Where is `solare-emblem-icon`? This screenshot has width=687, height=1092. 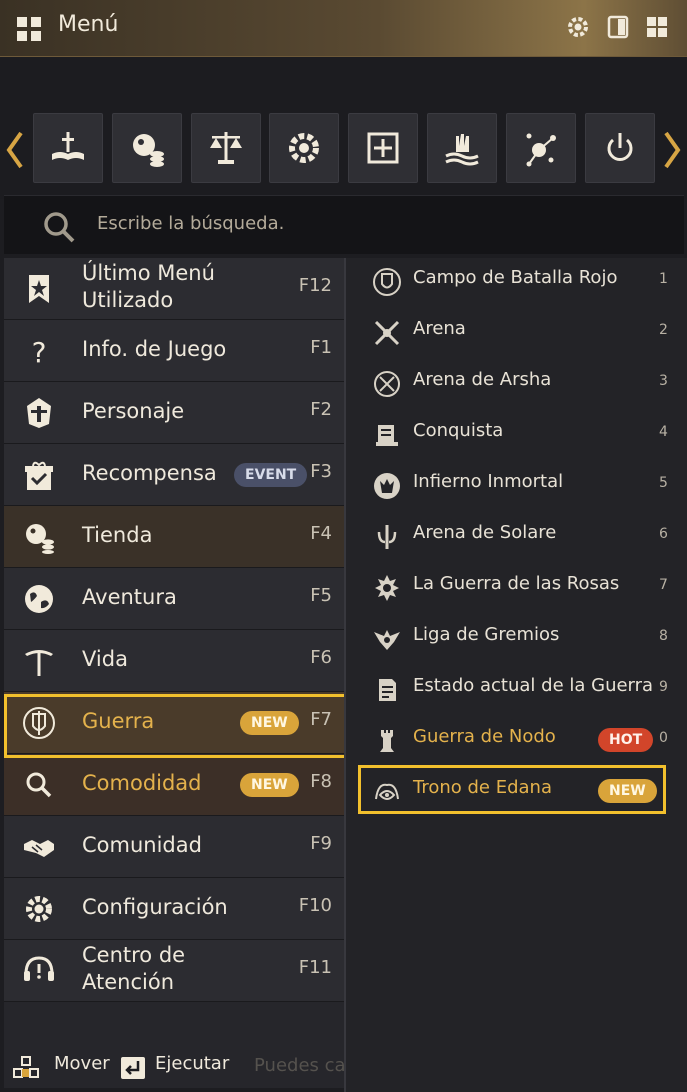
solare-emblem-icon is located at coordinates (387, 537).